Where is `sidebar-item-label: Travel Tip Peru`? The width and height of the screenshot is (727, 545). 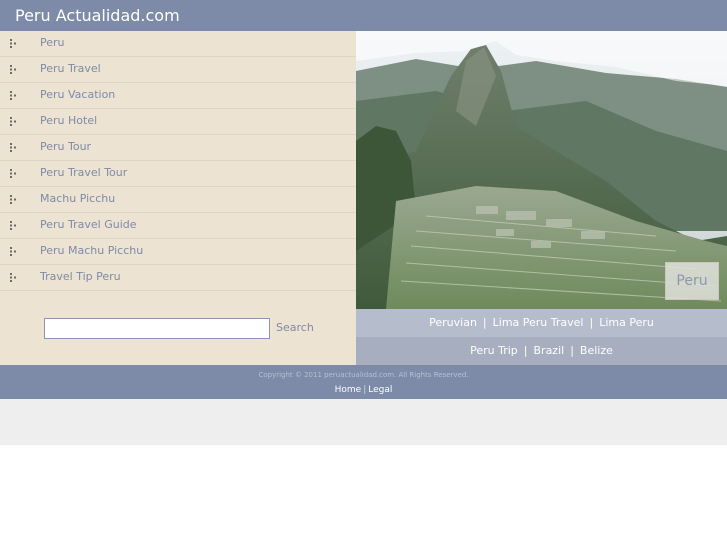
sidebar-item-label: Travel Tip Peru is located at coordinates (80, 276).